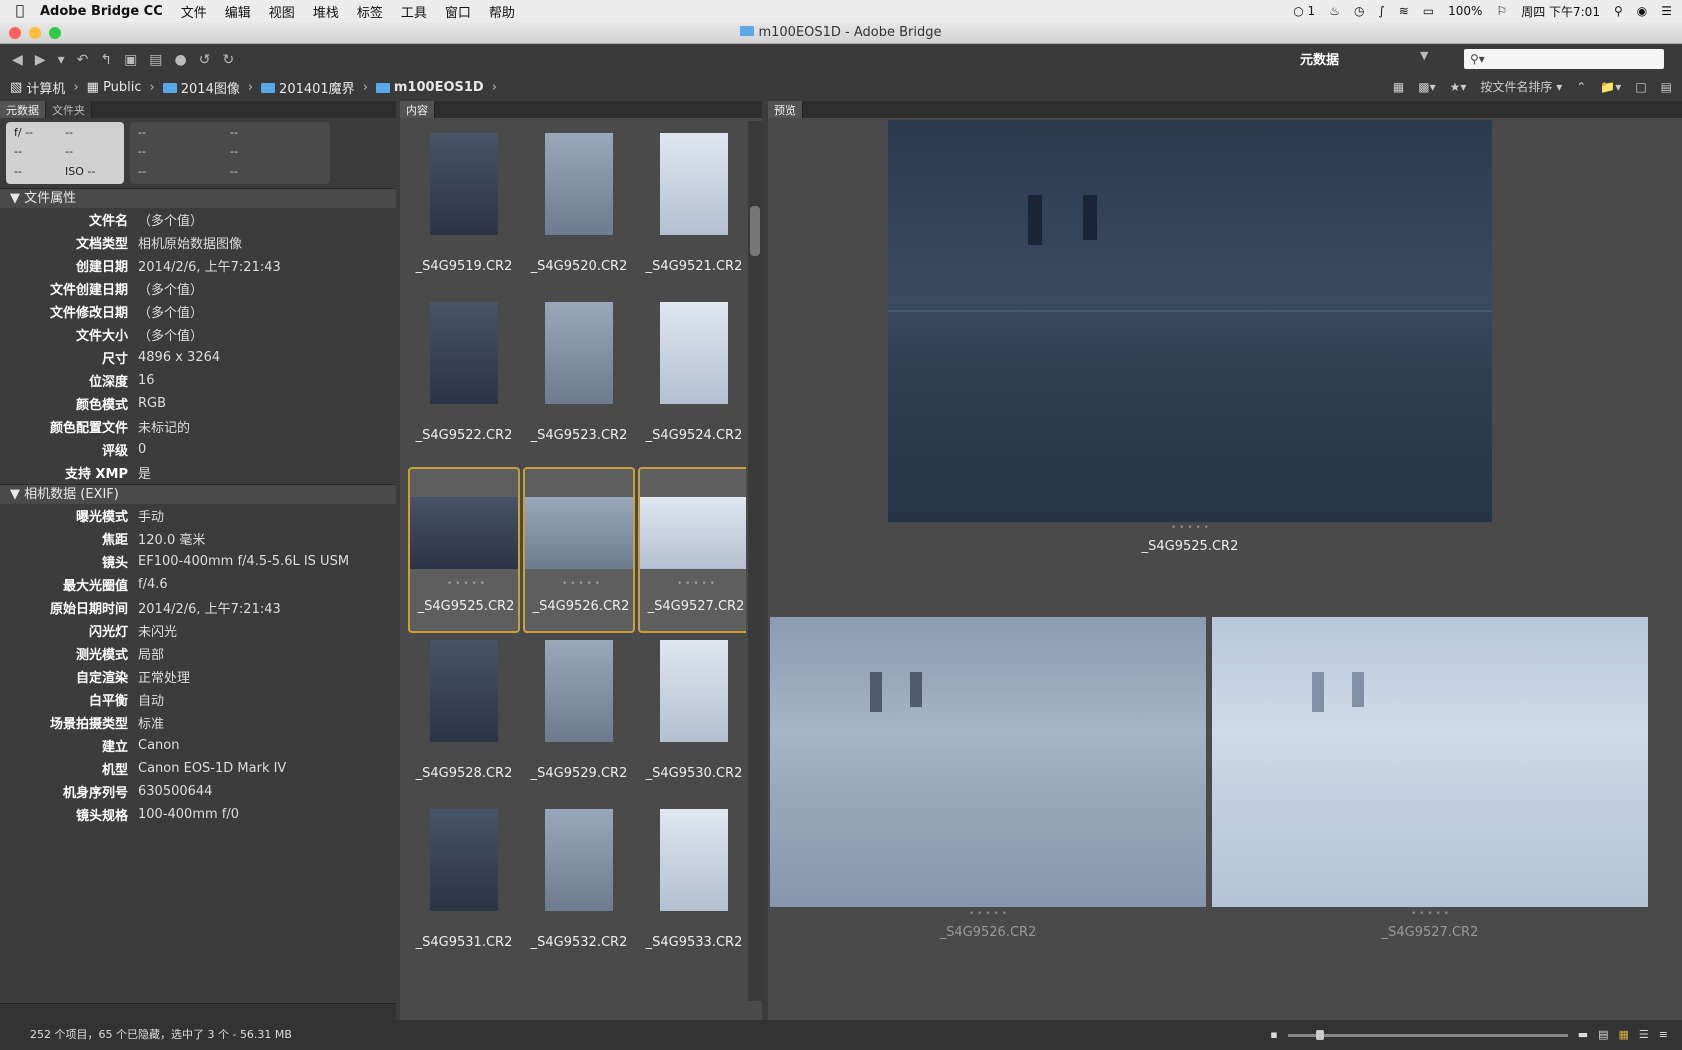  Describe the element at coordinates (1501, 11) in the screenshot. I see `flag-icon: ⚐` at that location.